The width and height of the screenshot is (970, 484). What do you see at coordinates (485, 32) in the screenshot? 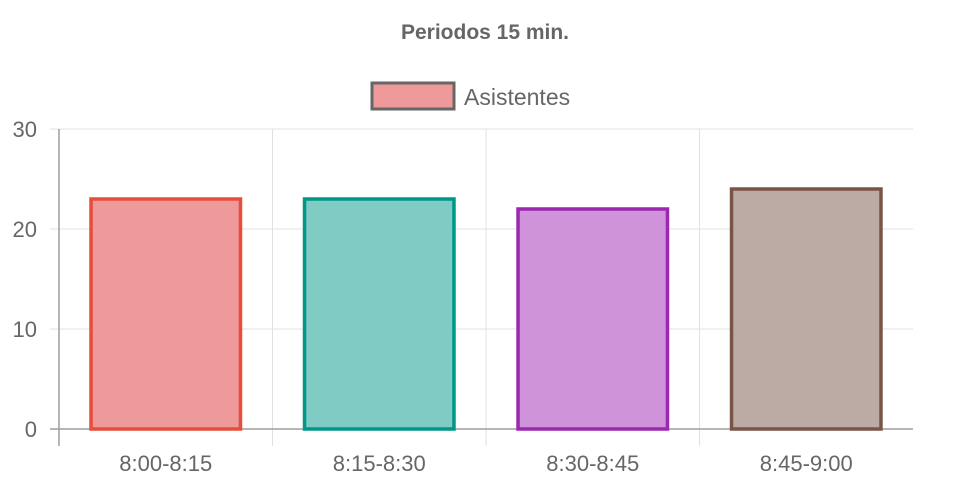
I see `chart-title: Periodos 15 min.` at bounding box center [485, 32].